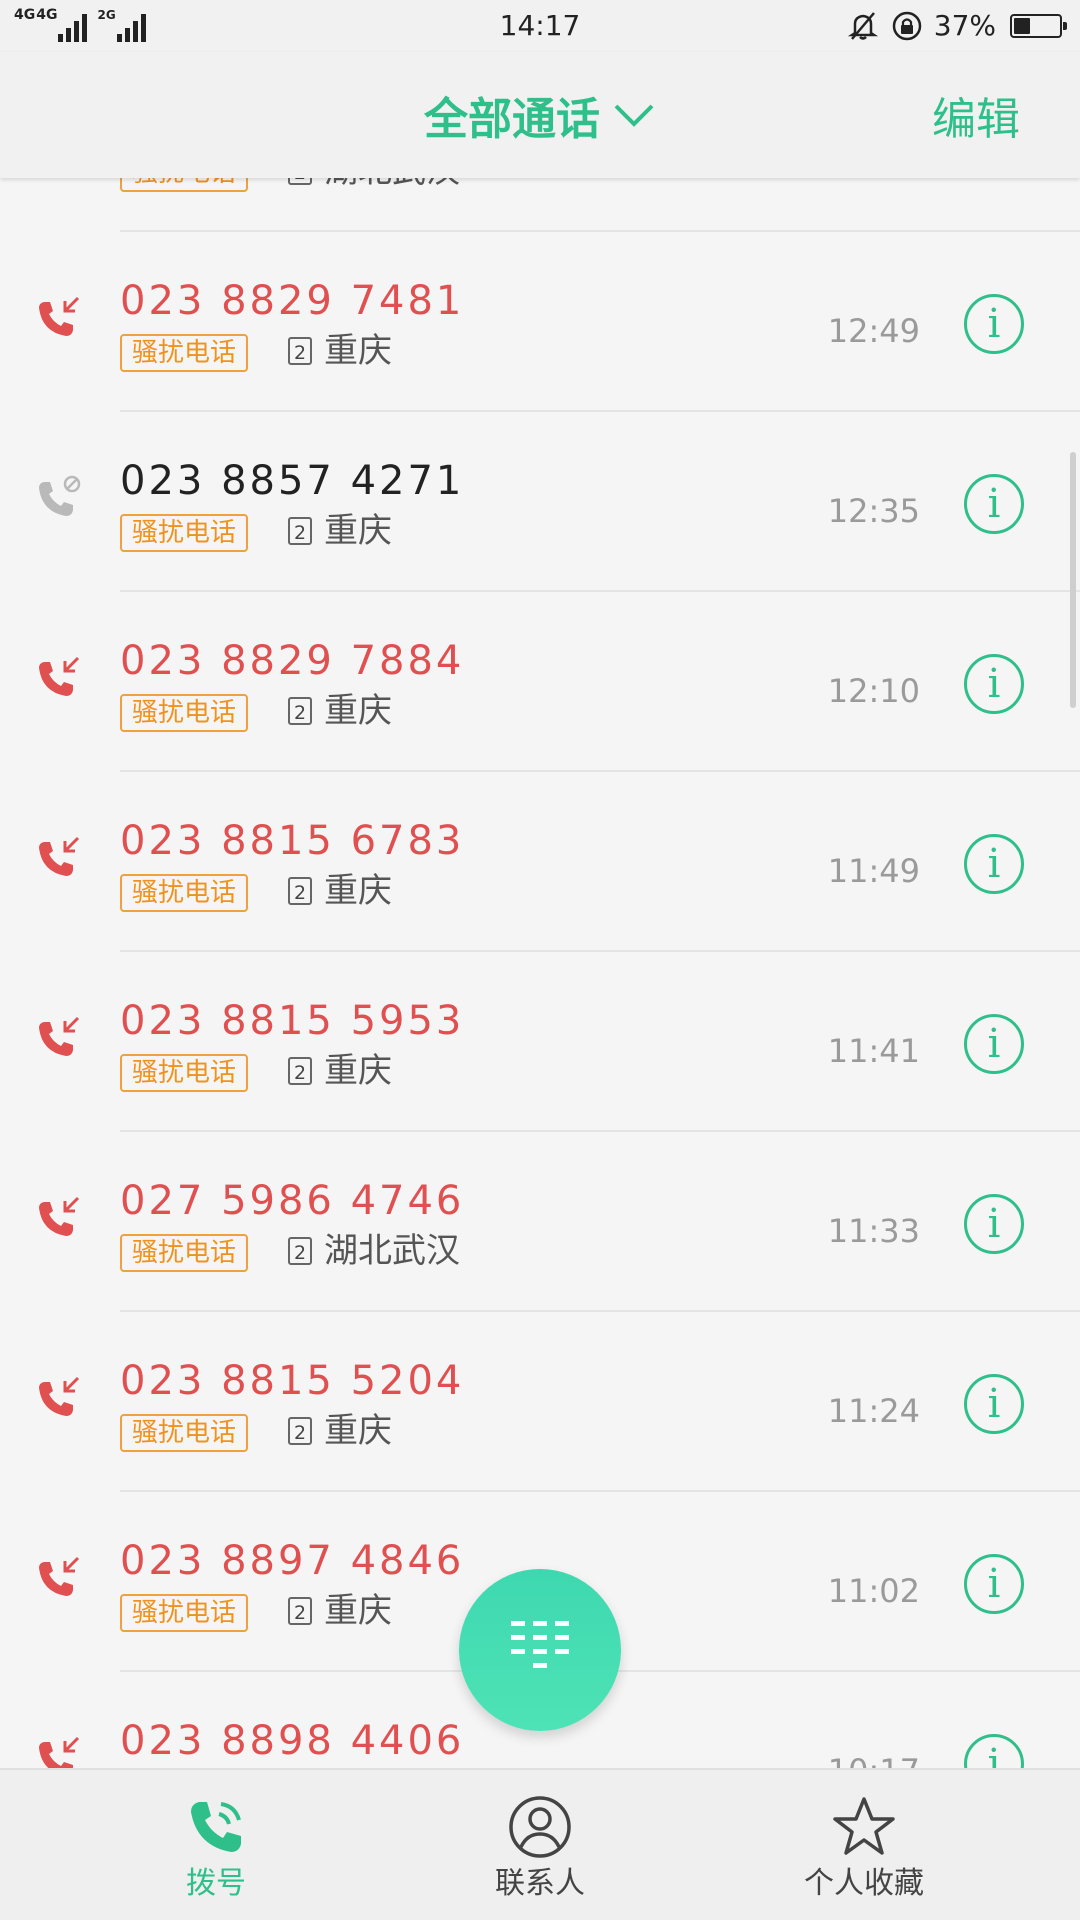 The image size is (1080, 1920). I want to click on phone-number: 023 8898 4406, so click(292, 1741).